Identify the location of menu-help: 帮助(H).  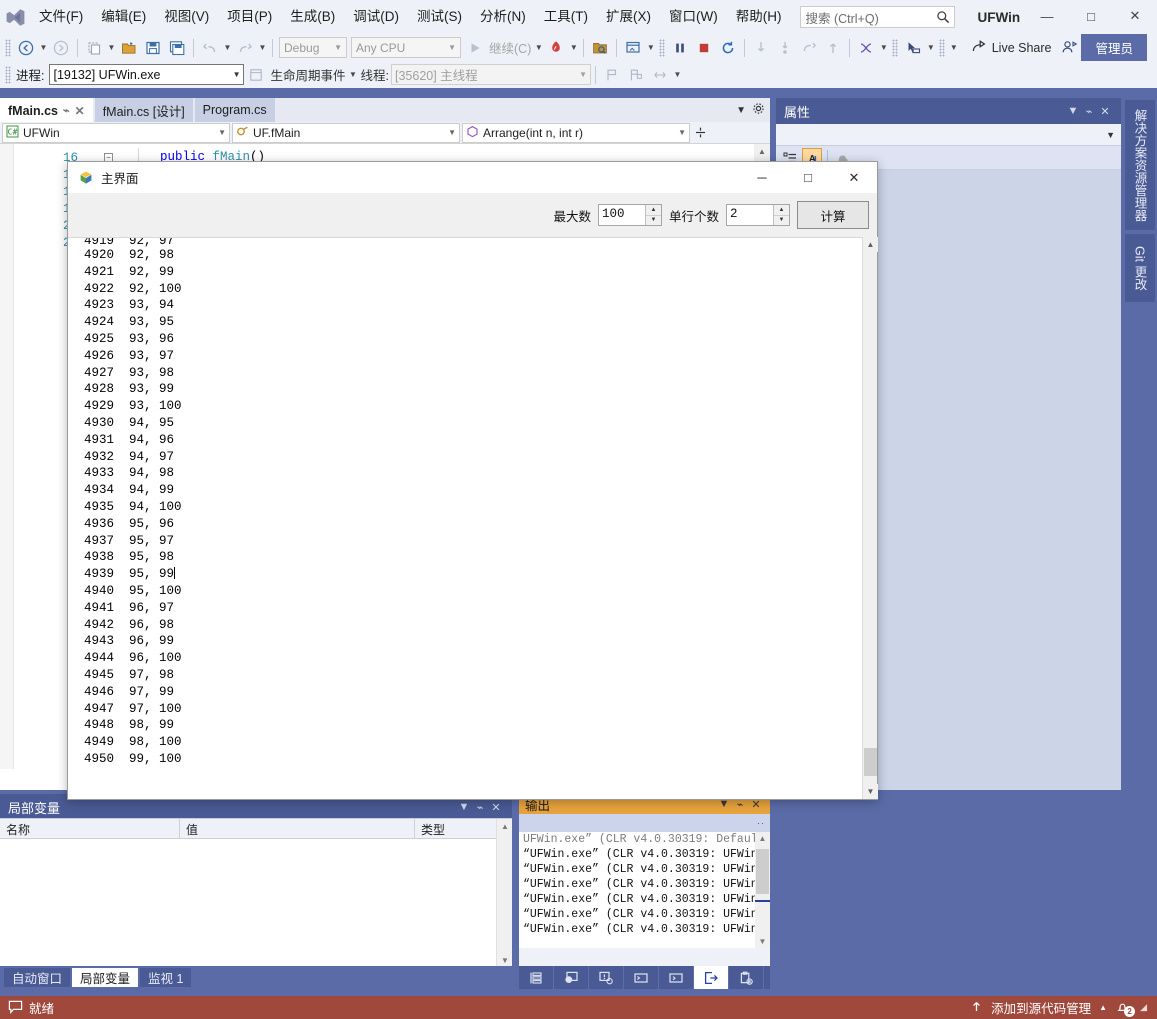
(759, 17).